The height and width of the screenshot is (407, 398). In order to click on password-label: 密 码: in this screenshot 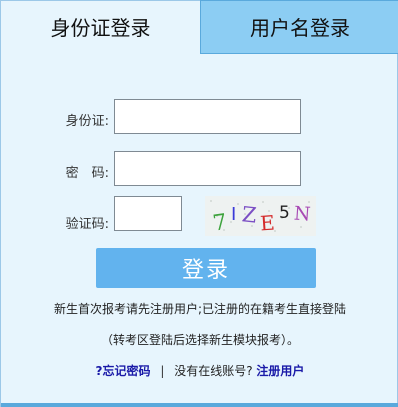, I will do `click(87, 173)`.